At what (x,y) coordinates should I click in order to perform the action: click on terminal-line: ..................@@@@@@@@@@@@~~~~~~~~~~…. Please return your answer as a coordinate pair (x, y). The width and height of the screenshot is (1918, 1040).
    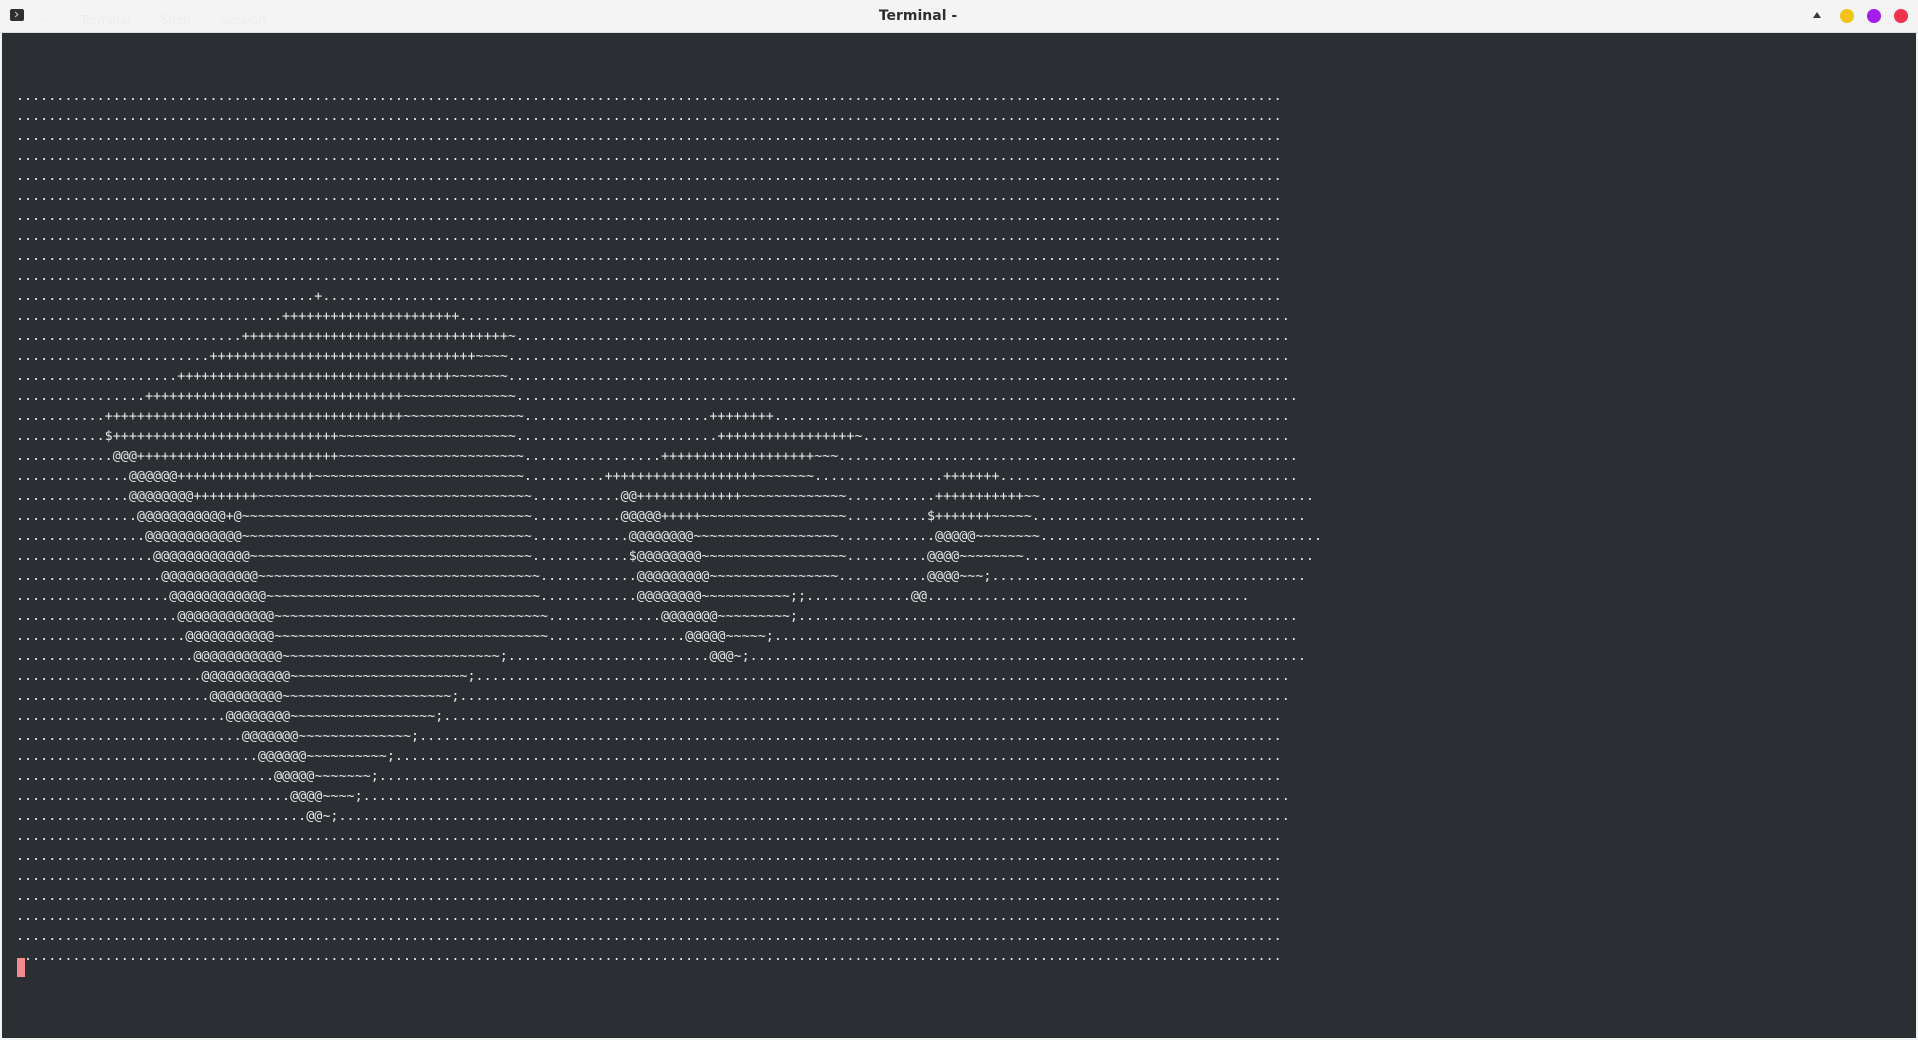
    Looking at the image, I should click on (661, 576).